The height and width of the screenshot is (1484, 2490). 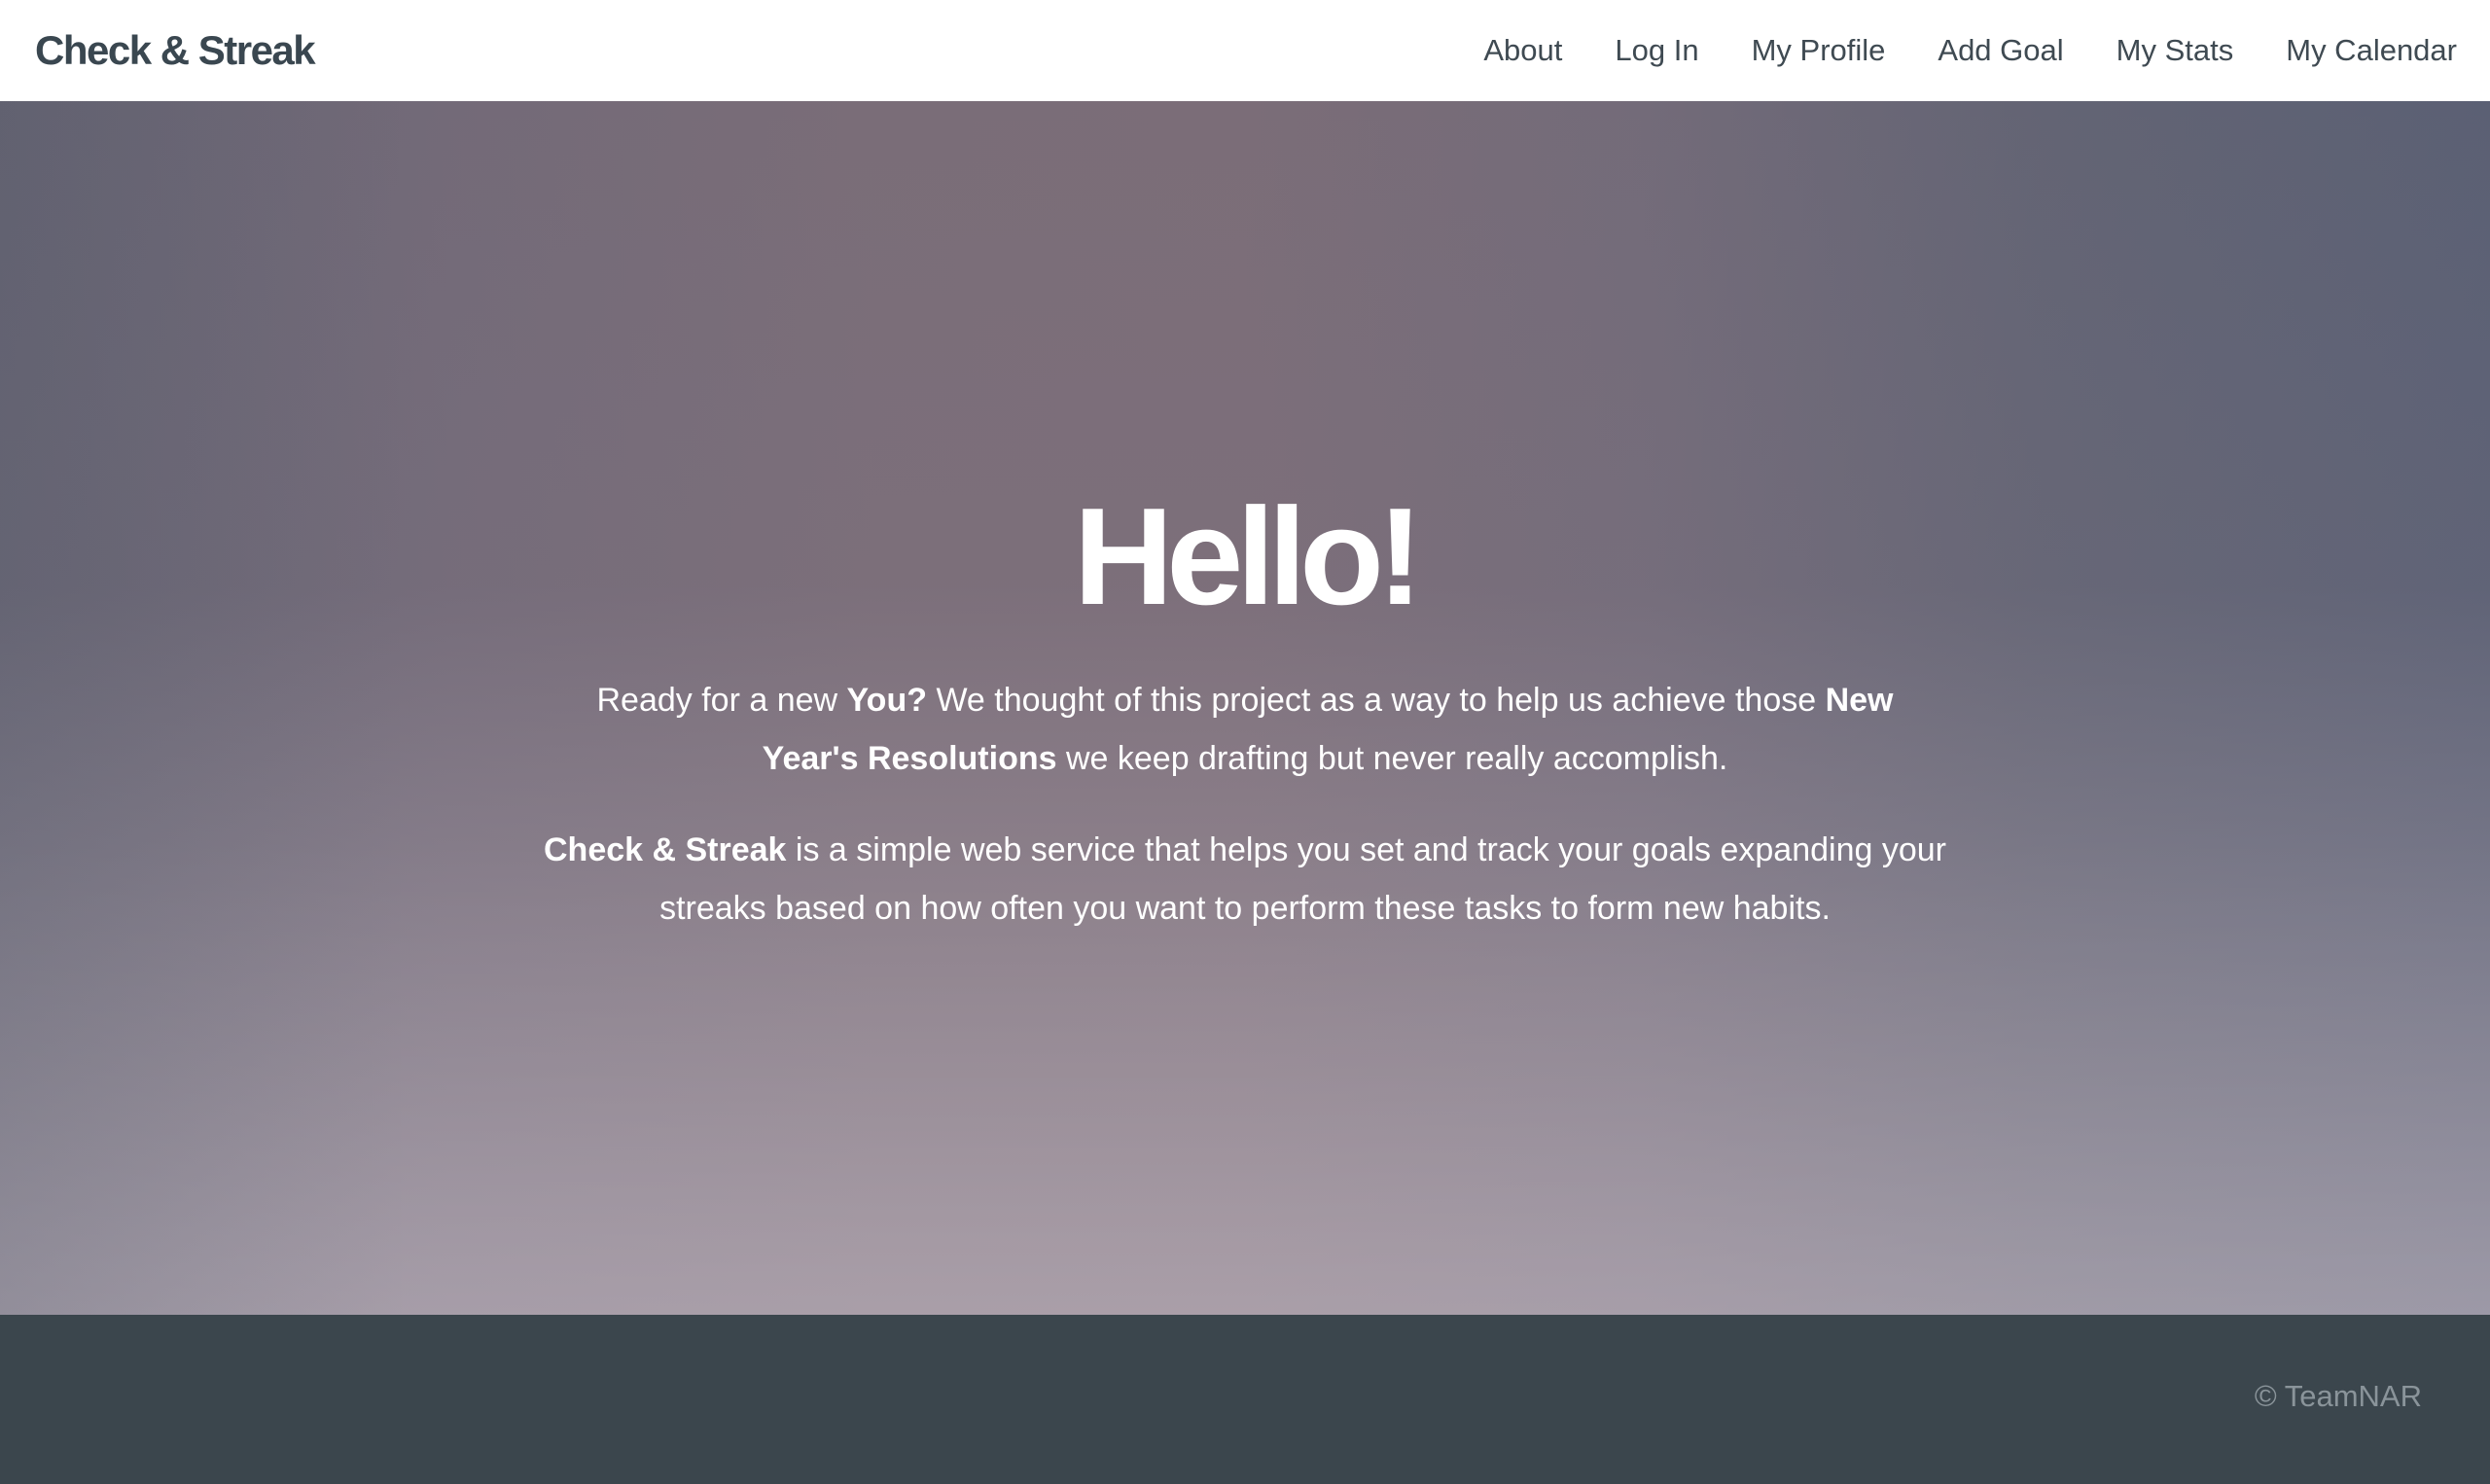 I want to click on nav-item-login: Log In, so click(x=1656, y=51).